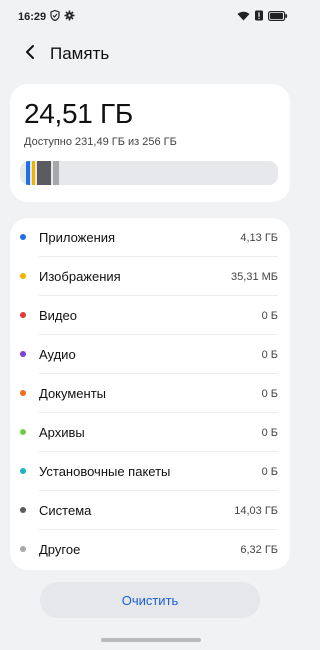 This screenshot has height=650, width=320. Describe the element at coordinates (65, 510) in the screenshot. I see `category-label: Система` at that location.